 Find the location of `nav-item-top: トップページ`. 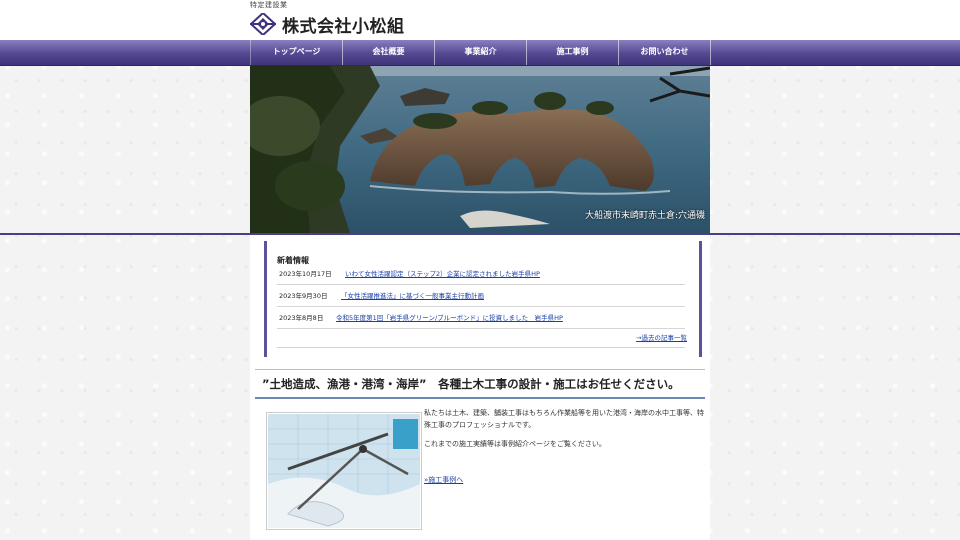

nav-item-top: トップページ is located at coordinates (296, 52).